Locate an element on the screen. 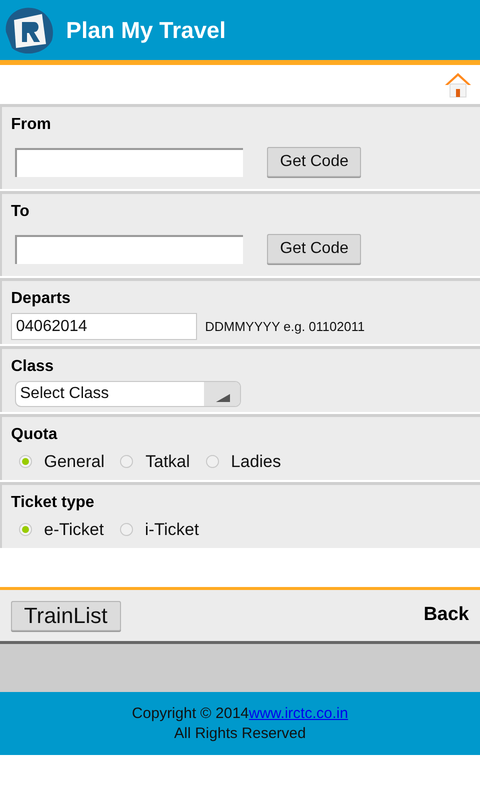 This screenshot has width=480, height=800. radio-option: i-Ticket is located at coordinates (159, 529).